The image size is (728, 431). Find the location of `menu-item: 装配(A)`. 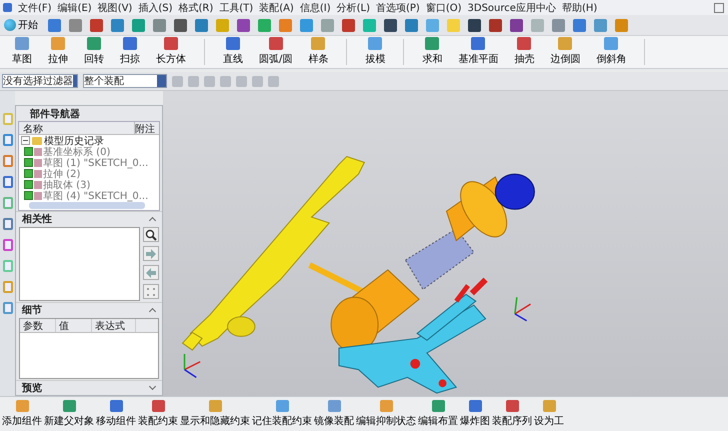

menu-item: 装配(A) is located at coordinates (276, 7).